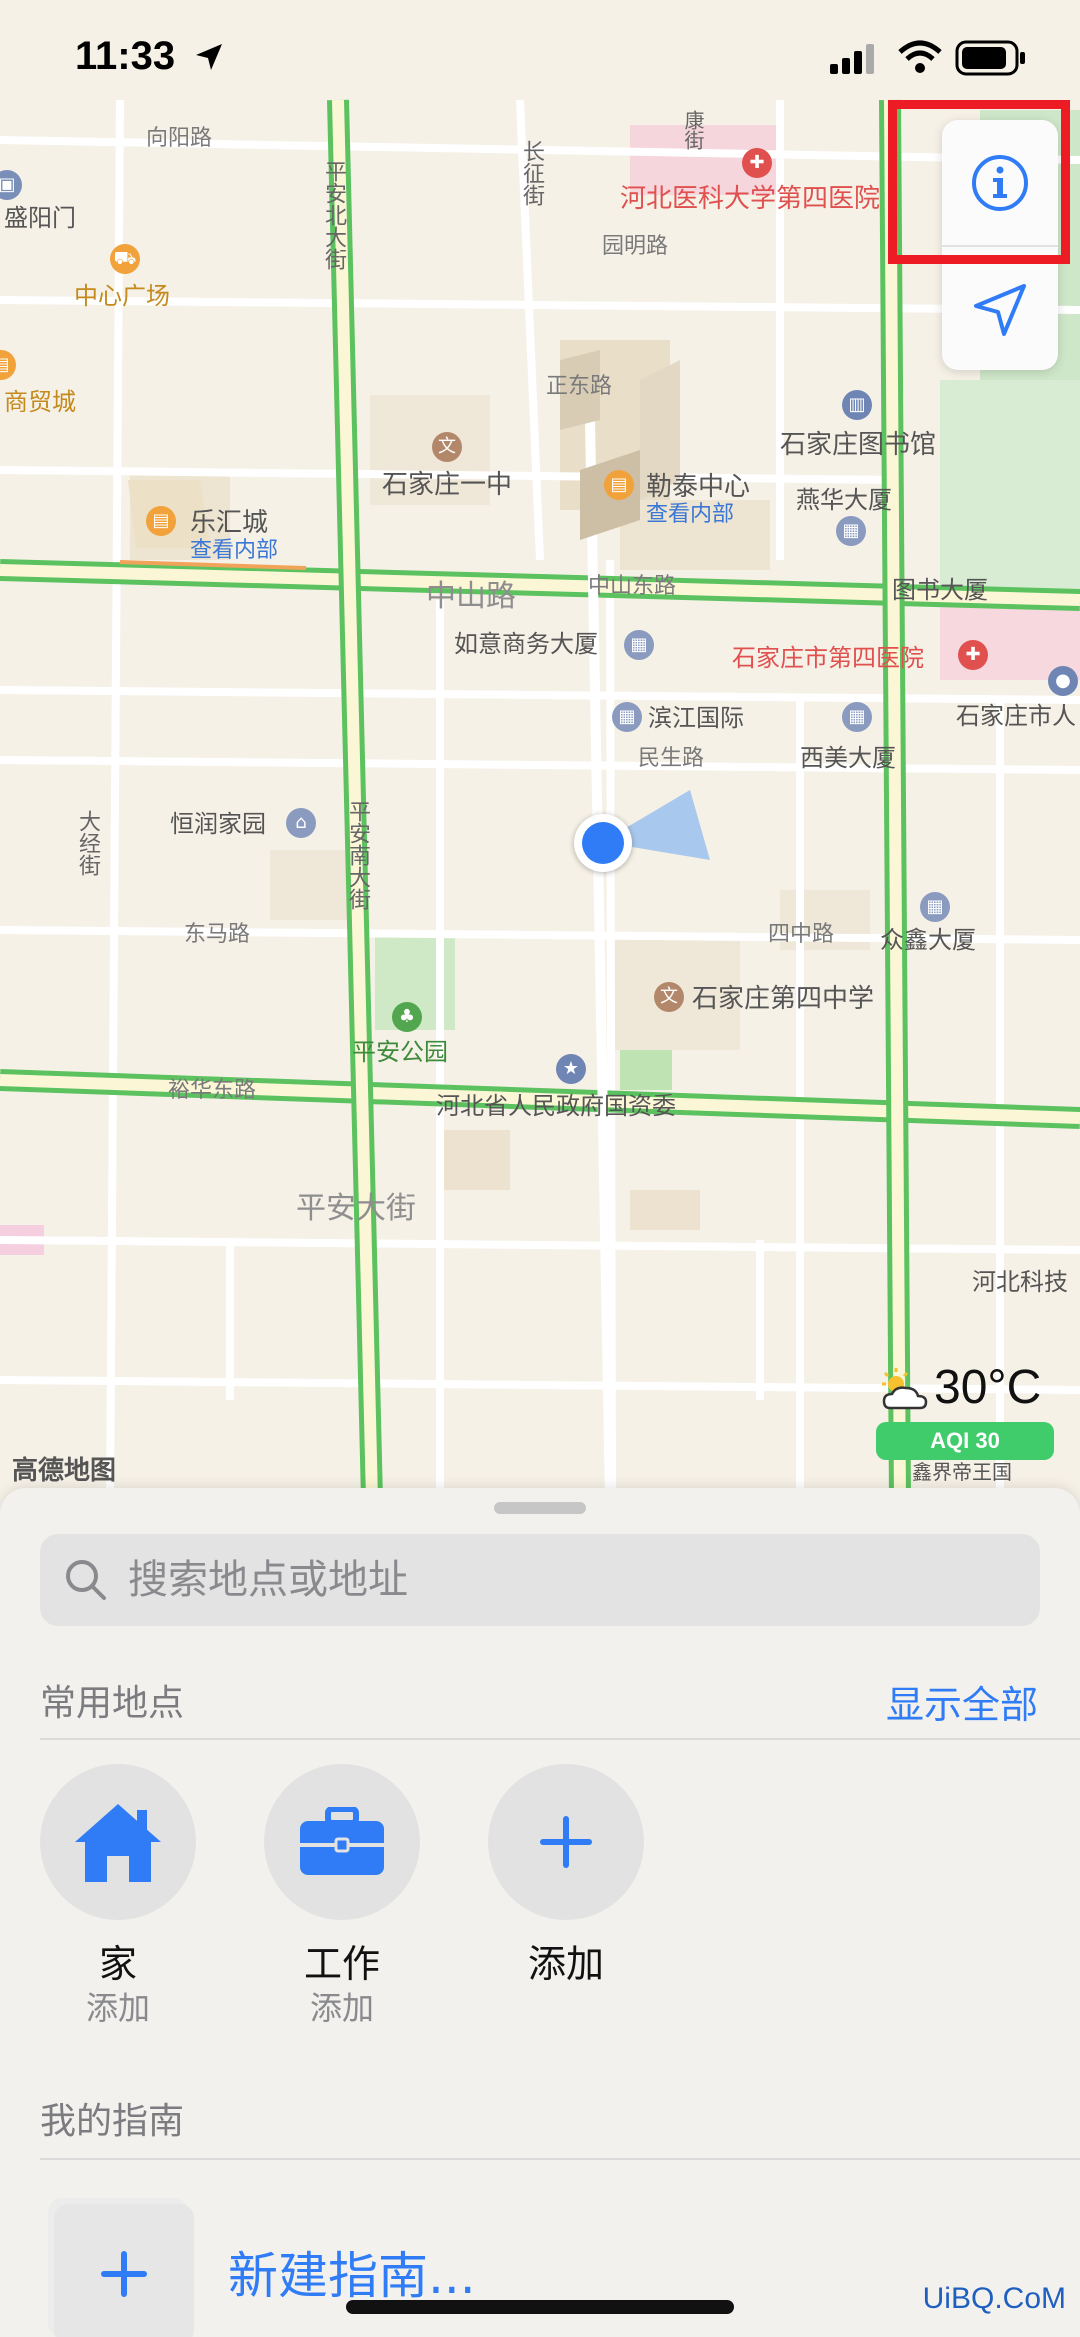 The height and width of the screenshot is (2337, 1080). I want to click on favorite-work-sub: 添加, so click(341, 2007).